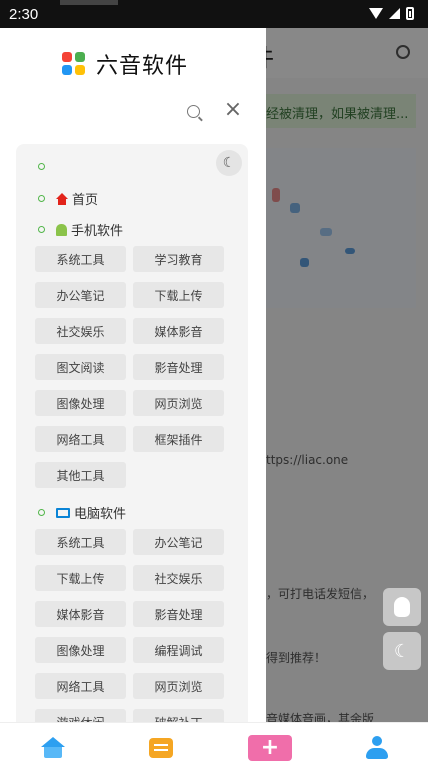 The image size is (428, 773). I want to click on tab-home, so click(53, 748).